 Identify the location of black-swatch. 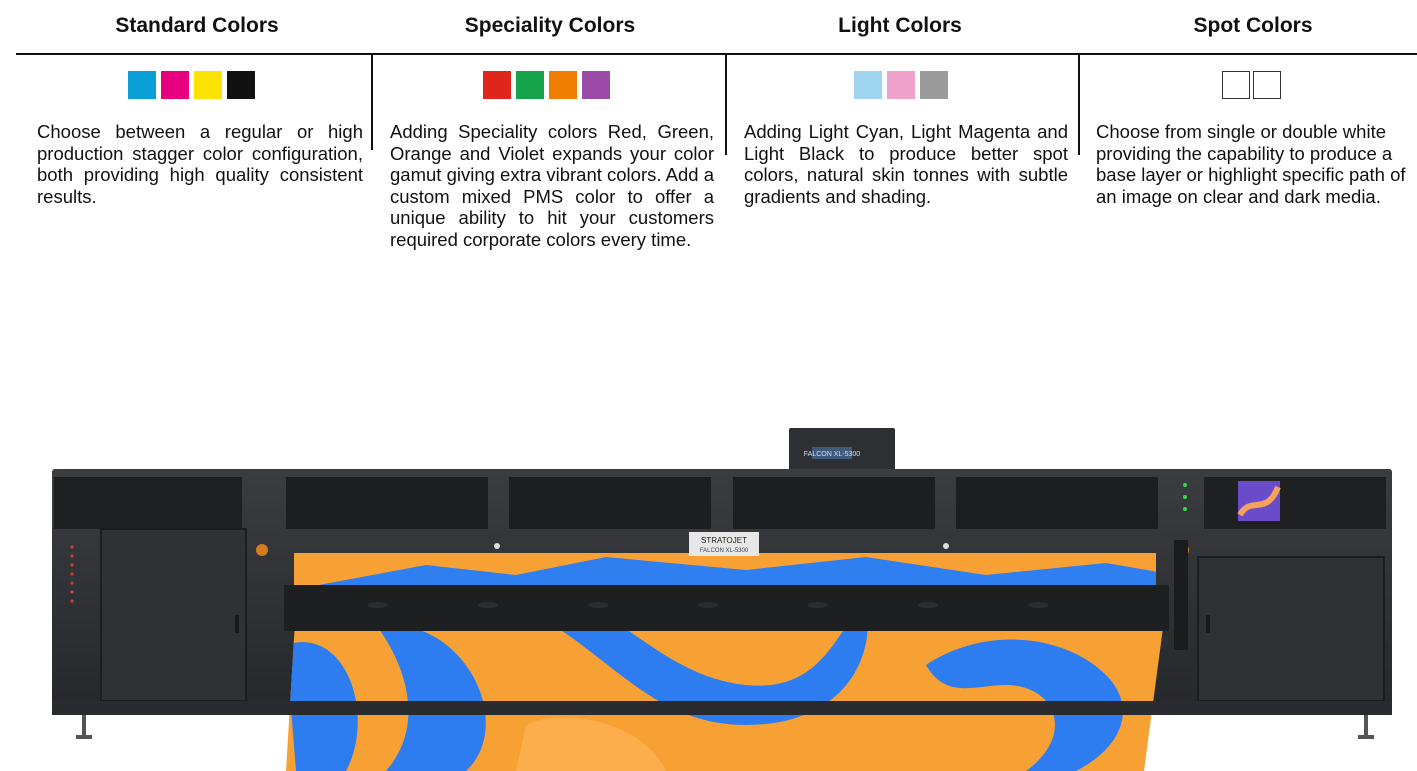
(241, 85).